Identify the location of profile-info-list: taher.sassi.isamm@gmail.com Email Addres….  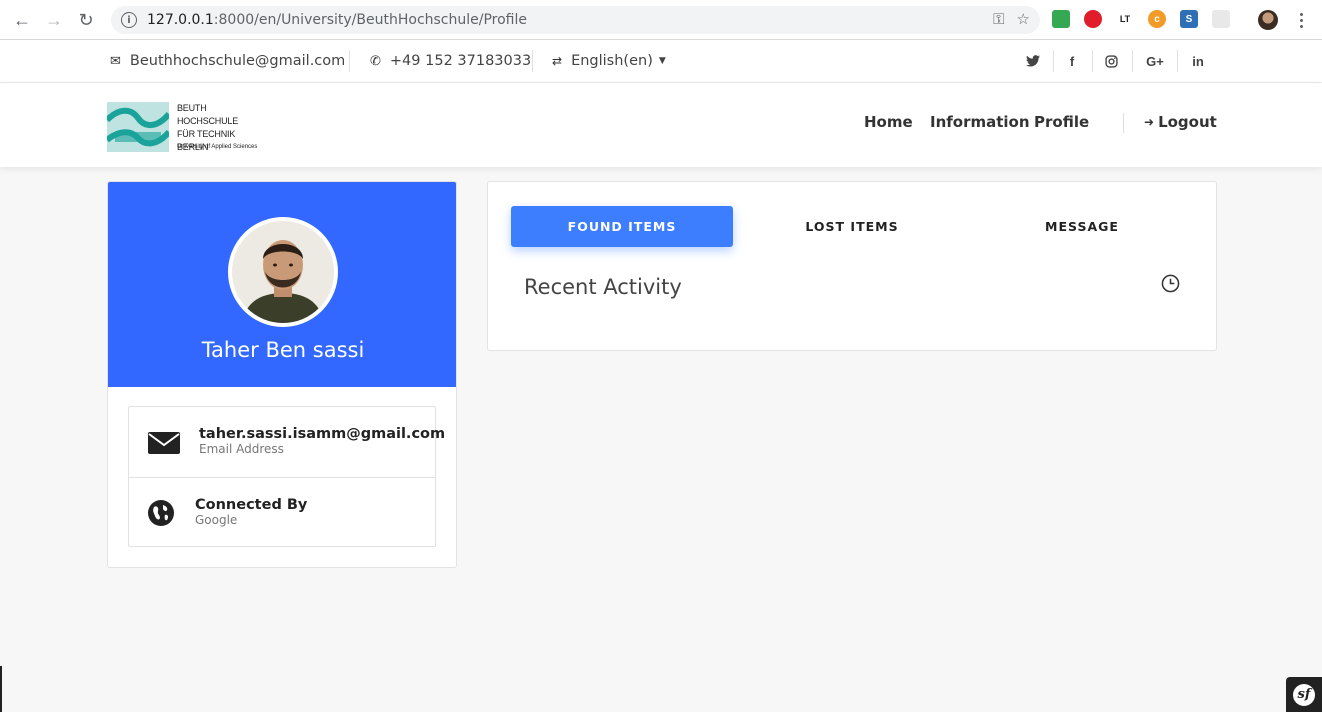
(286, 476).